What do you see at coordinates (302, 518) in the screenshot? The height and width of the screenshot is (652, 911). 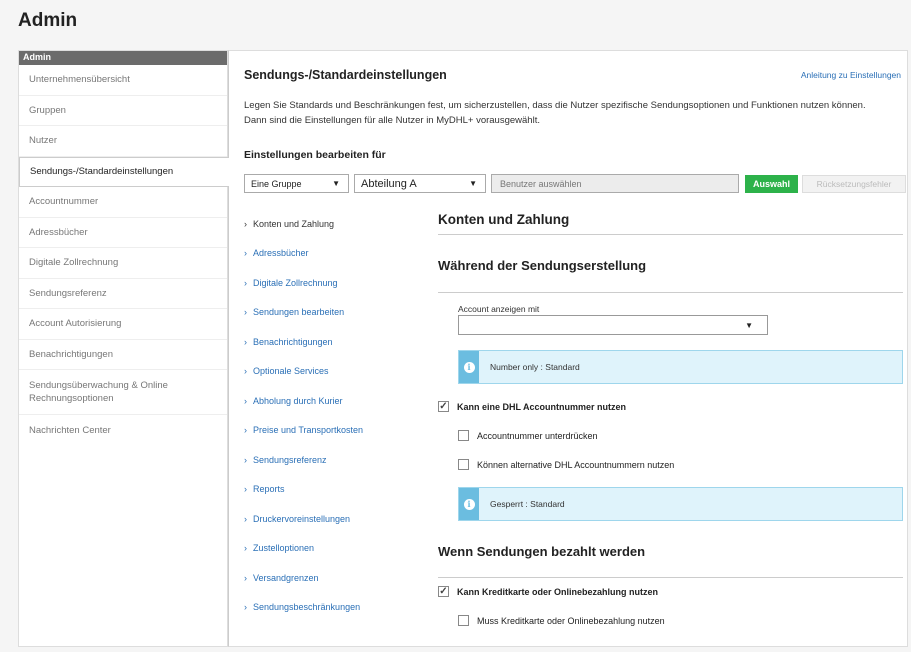 I see `nav-item-label: Druckervoreinstellungen` at bounding box center [302, 518].